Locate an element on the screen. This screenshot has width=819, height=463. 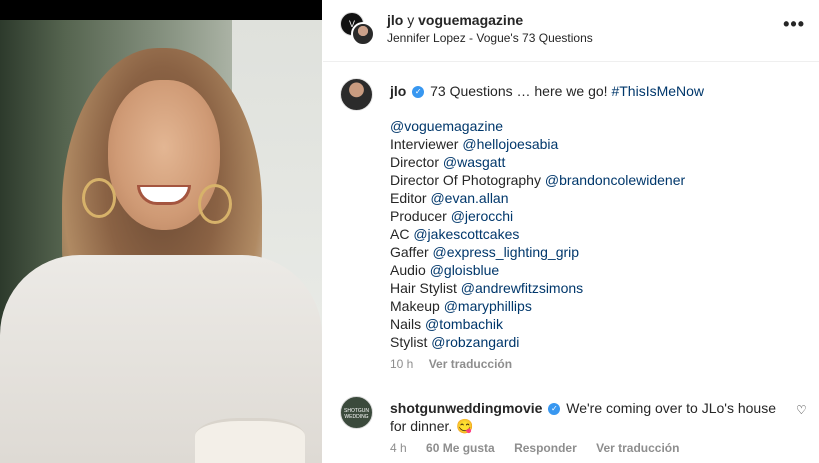
credit-handle-link: @hellojoesabia is located at coordinates (510, 144).